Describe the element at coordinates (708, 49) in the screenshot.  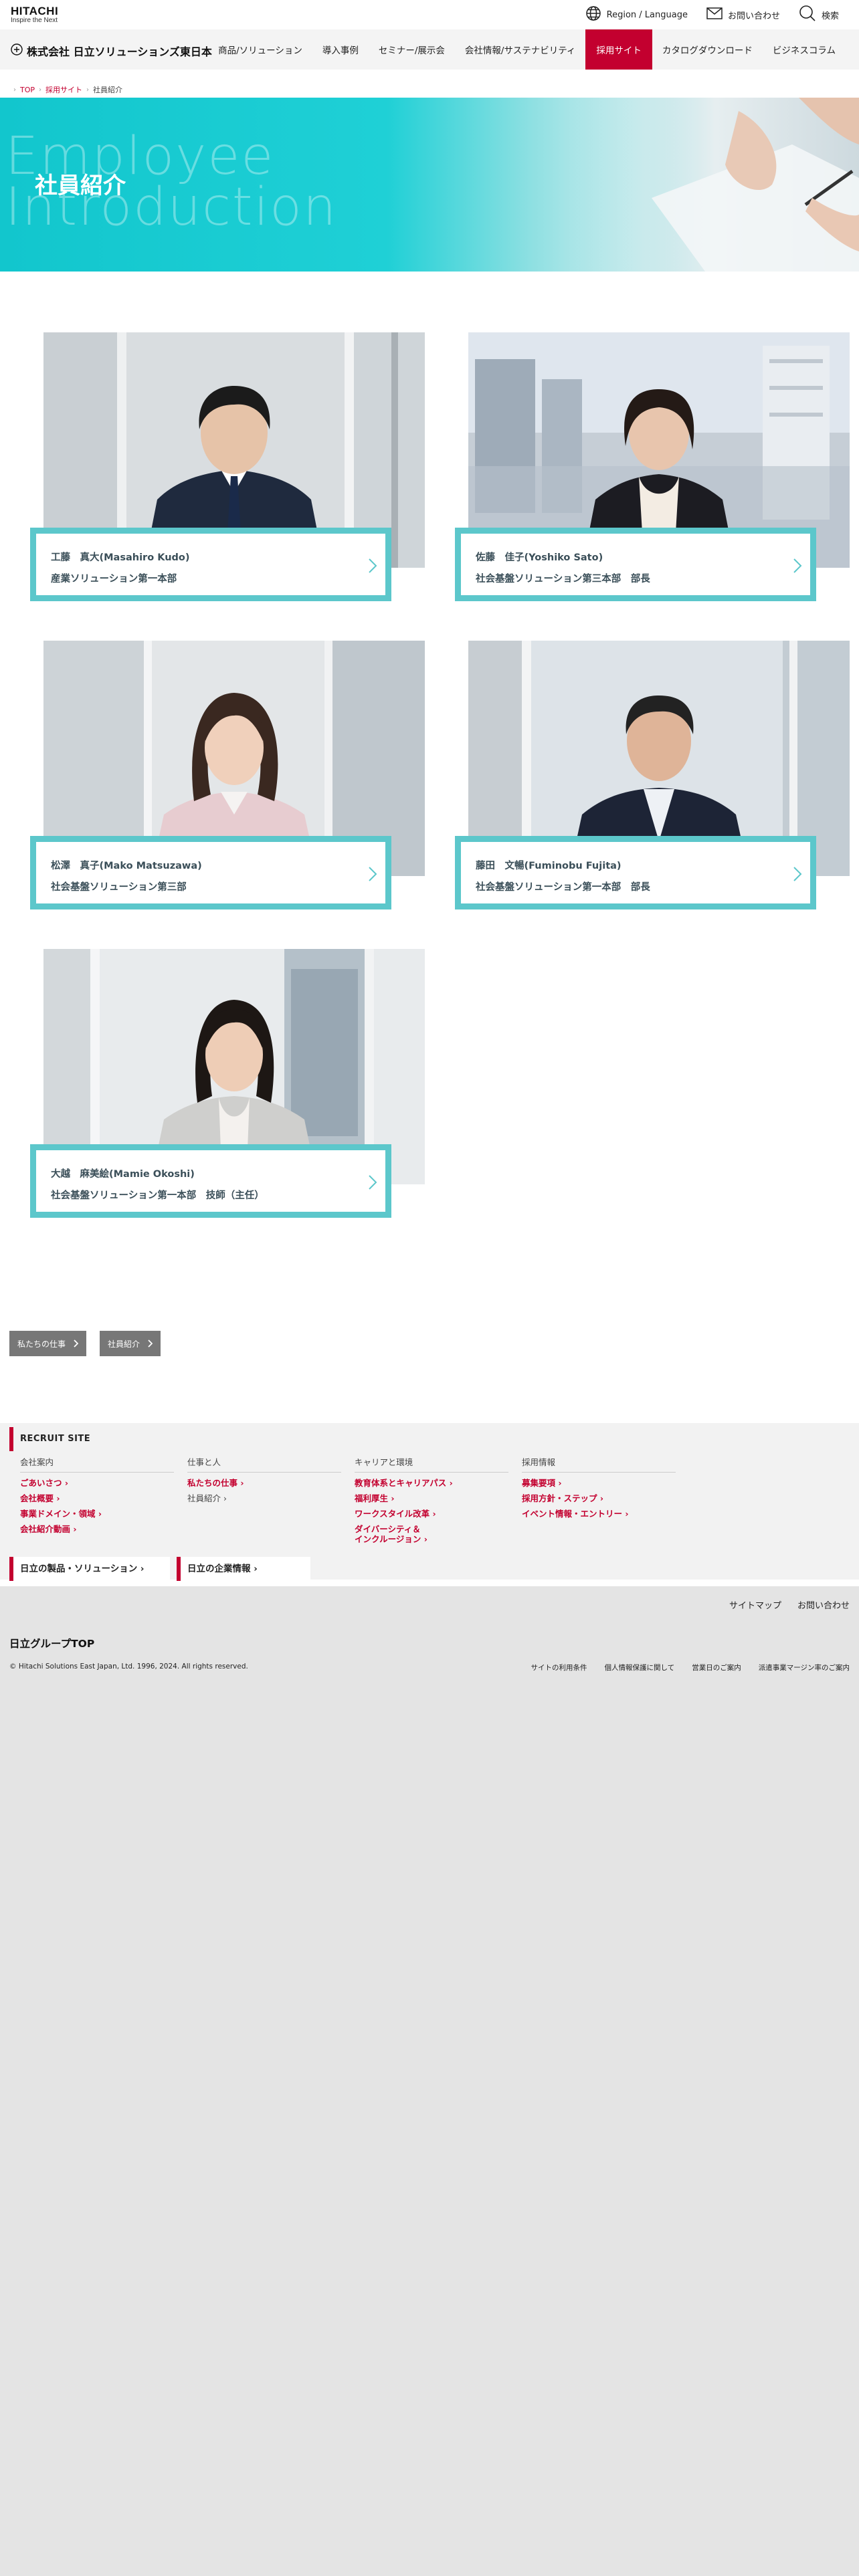
I see `nav-item-catalog: カタログダウンロード` at that location.